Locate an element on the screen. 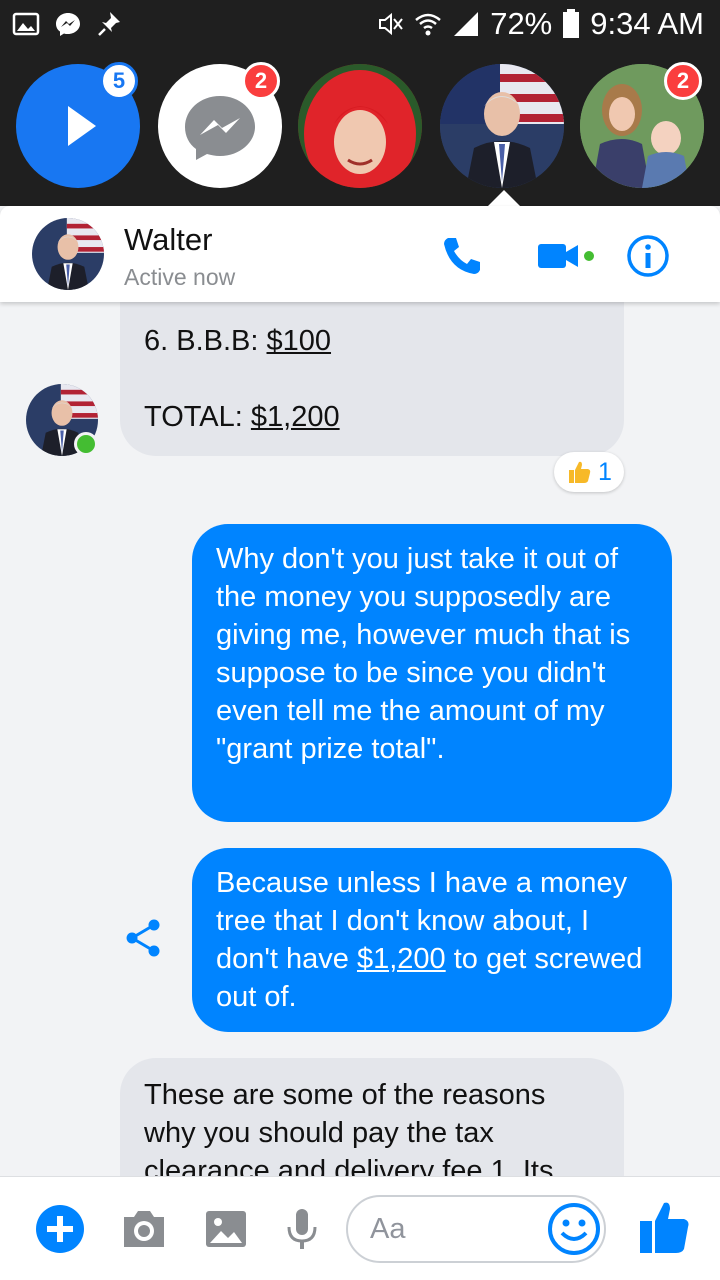  wifi-icon is located at coordinates (428, 24).